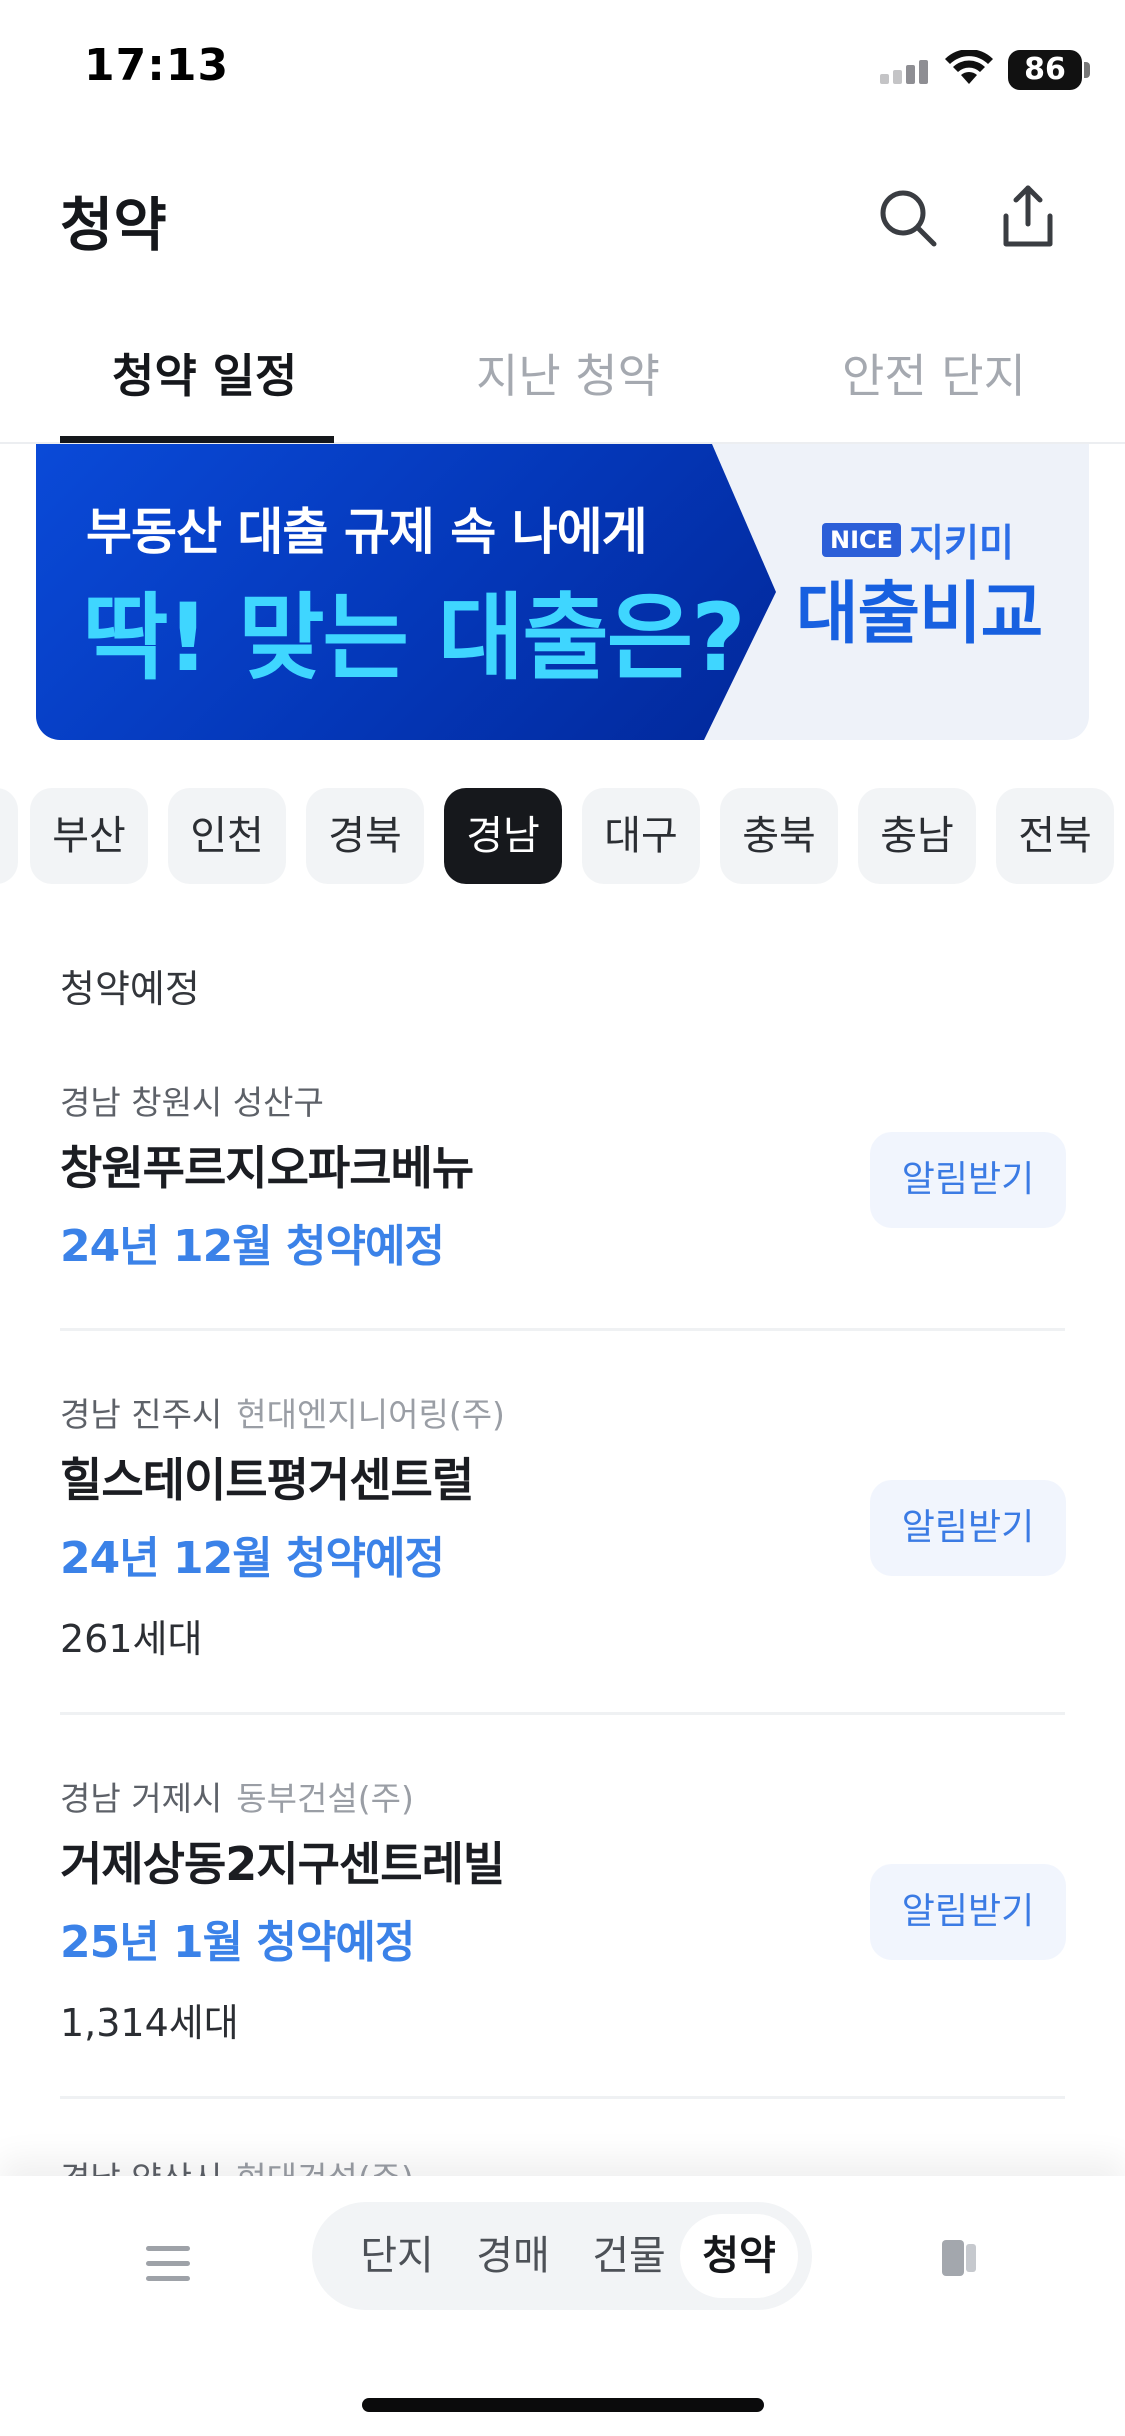  I want to click on search-icon, so click(908, 218).